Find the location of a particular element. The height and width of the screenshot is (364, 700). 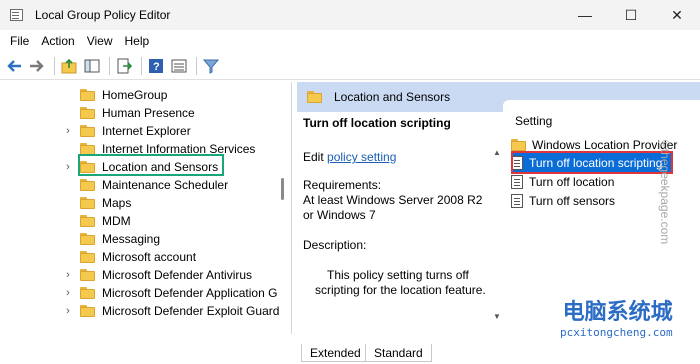

export-list-button is located at coordinates (124, 66).